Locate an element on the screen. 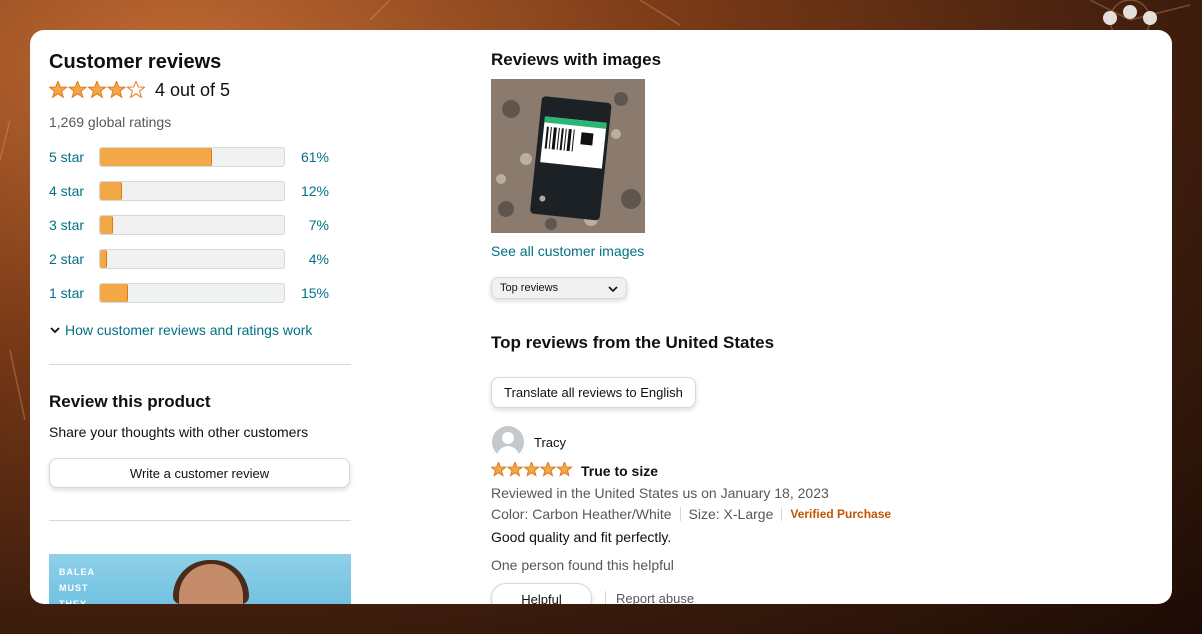 Image resolution: width=1202 pixels, height=634 pixels. review-image-thumbnail is located at coordinates (568, 156).